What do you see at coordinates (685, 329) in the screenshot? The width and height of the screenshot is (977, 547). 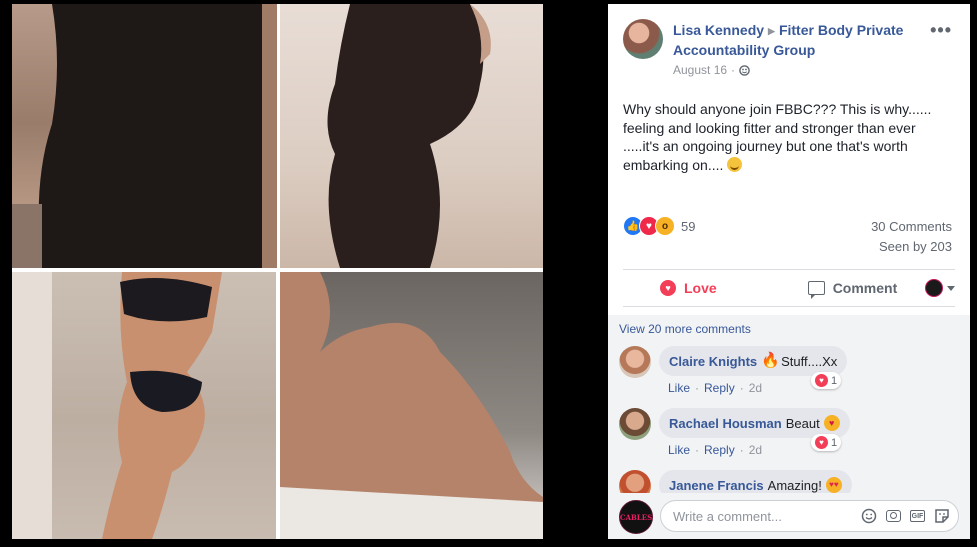 I see `view-more-comments-link: View 20 more comments` at bounding box center [685, 329].